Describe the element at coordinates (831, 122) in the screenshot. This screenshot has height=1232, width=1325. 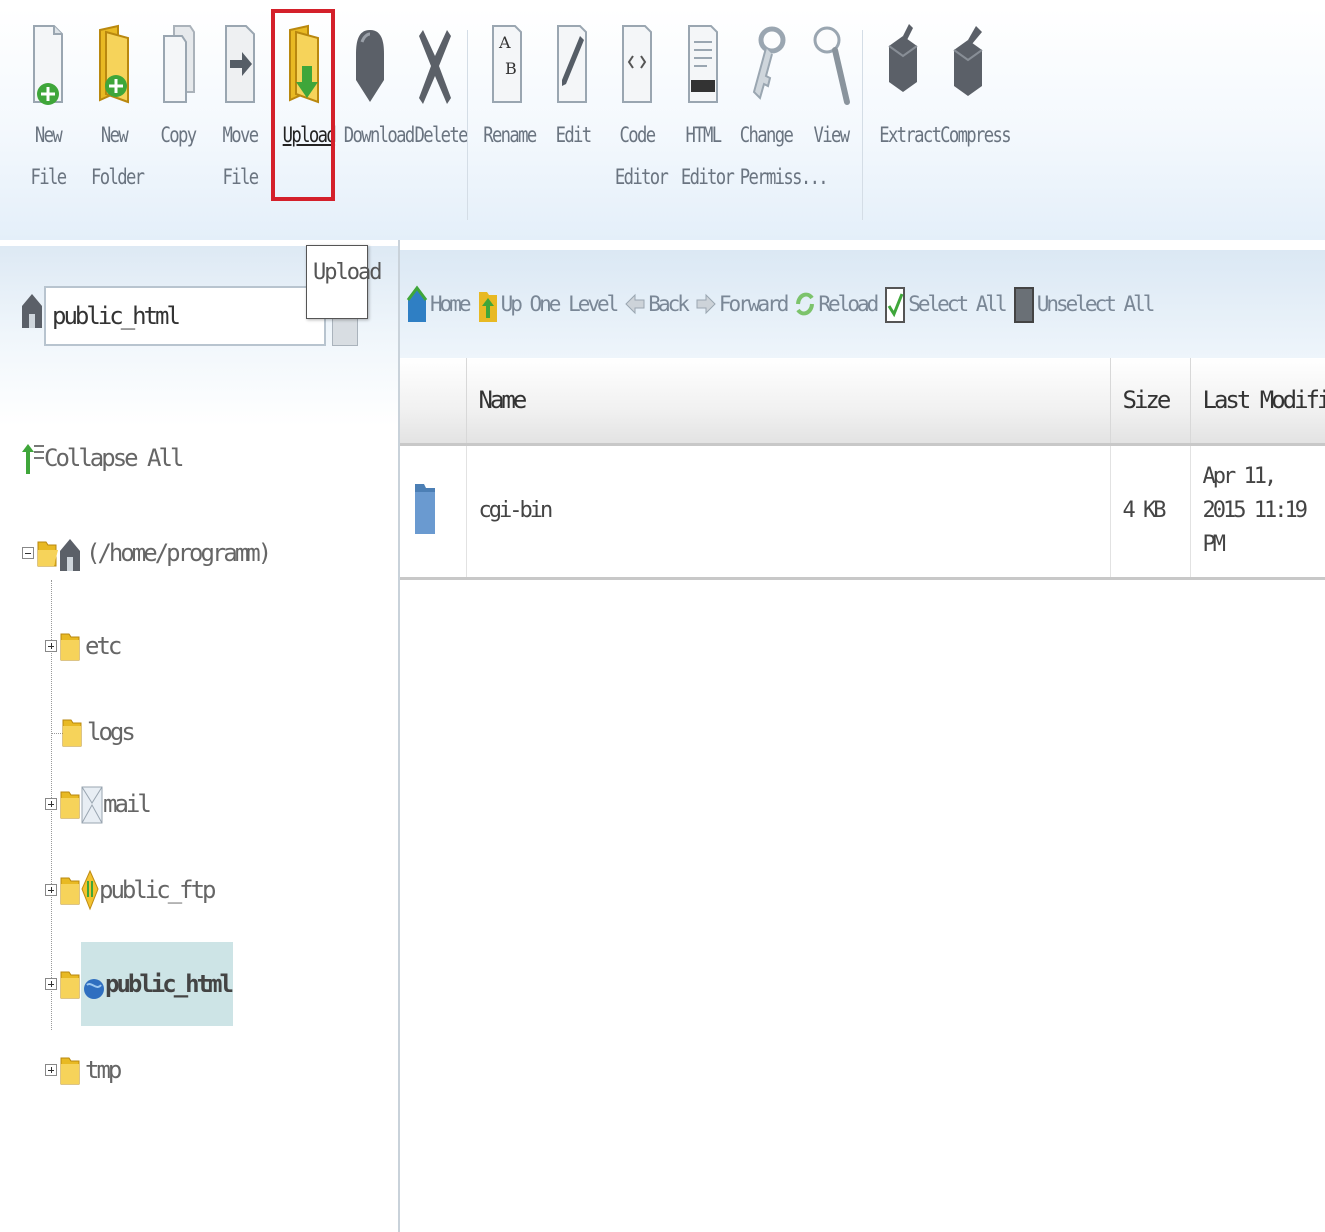
I see `view-button: View` at that location.